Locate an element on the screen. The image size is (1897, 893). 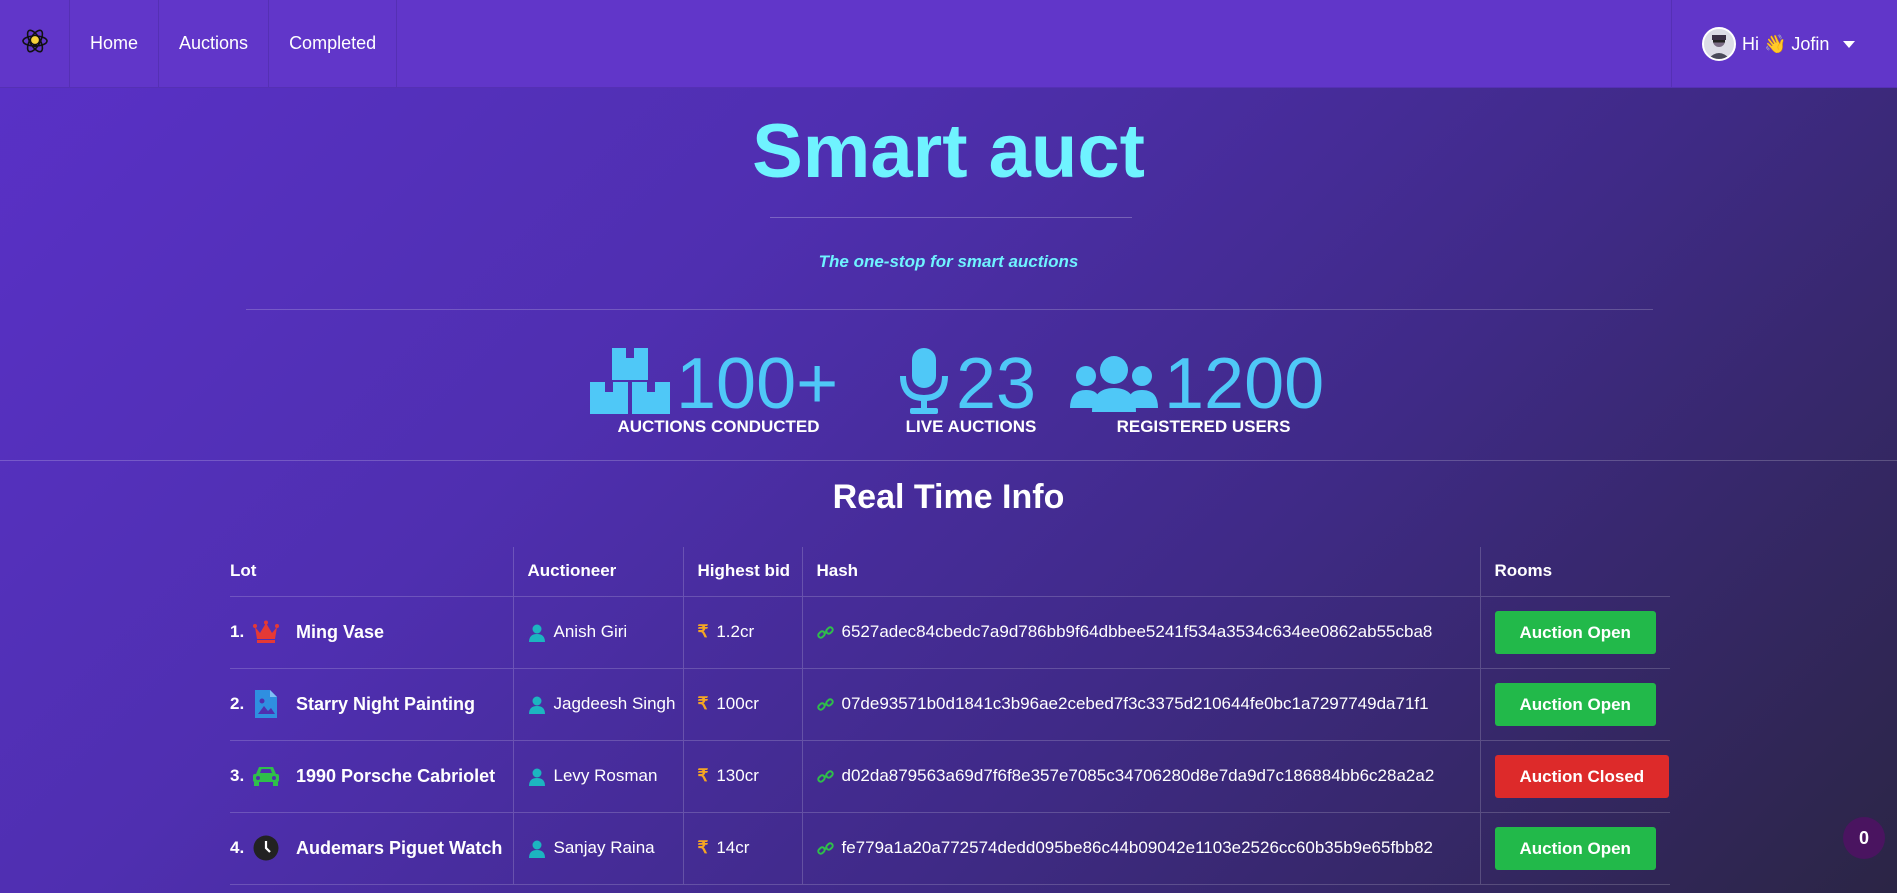
table-row: 2. Starry Night Painting Jagdeesh Singh is located at coordinates (950, 704).